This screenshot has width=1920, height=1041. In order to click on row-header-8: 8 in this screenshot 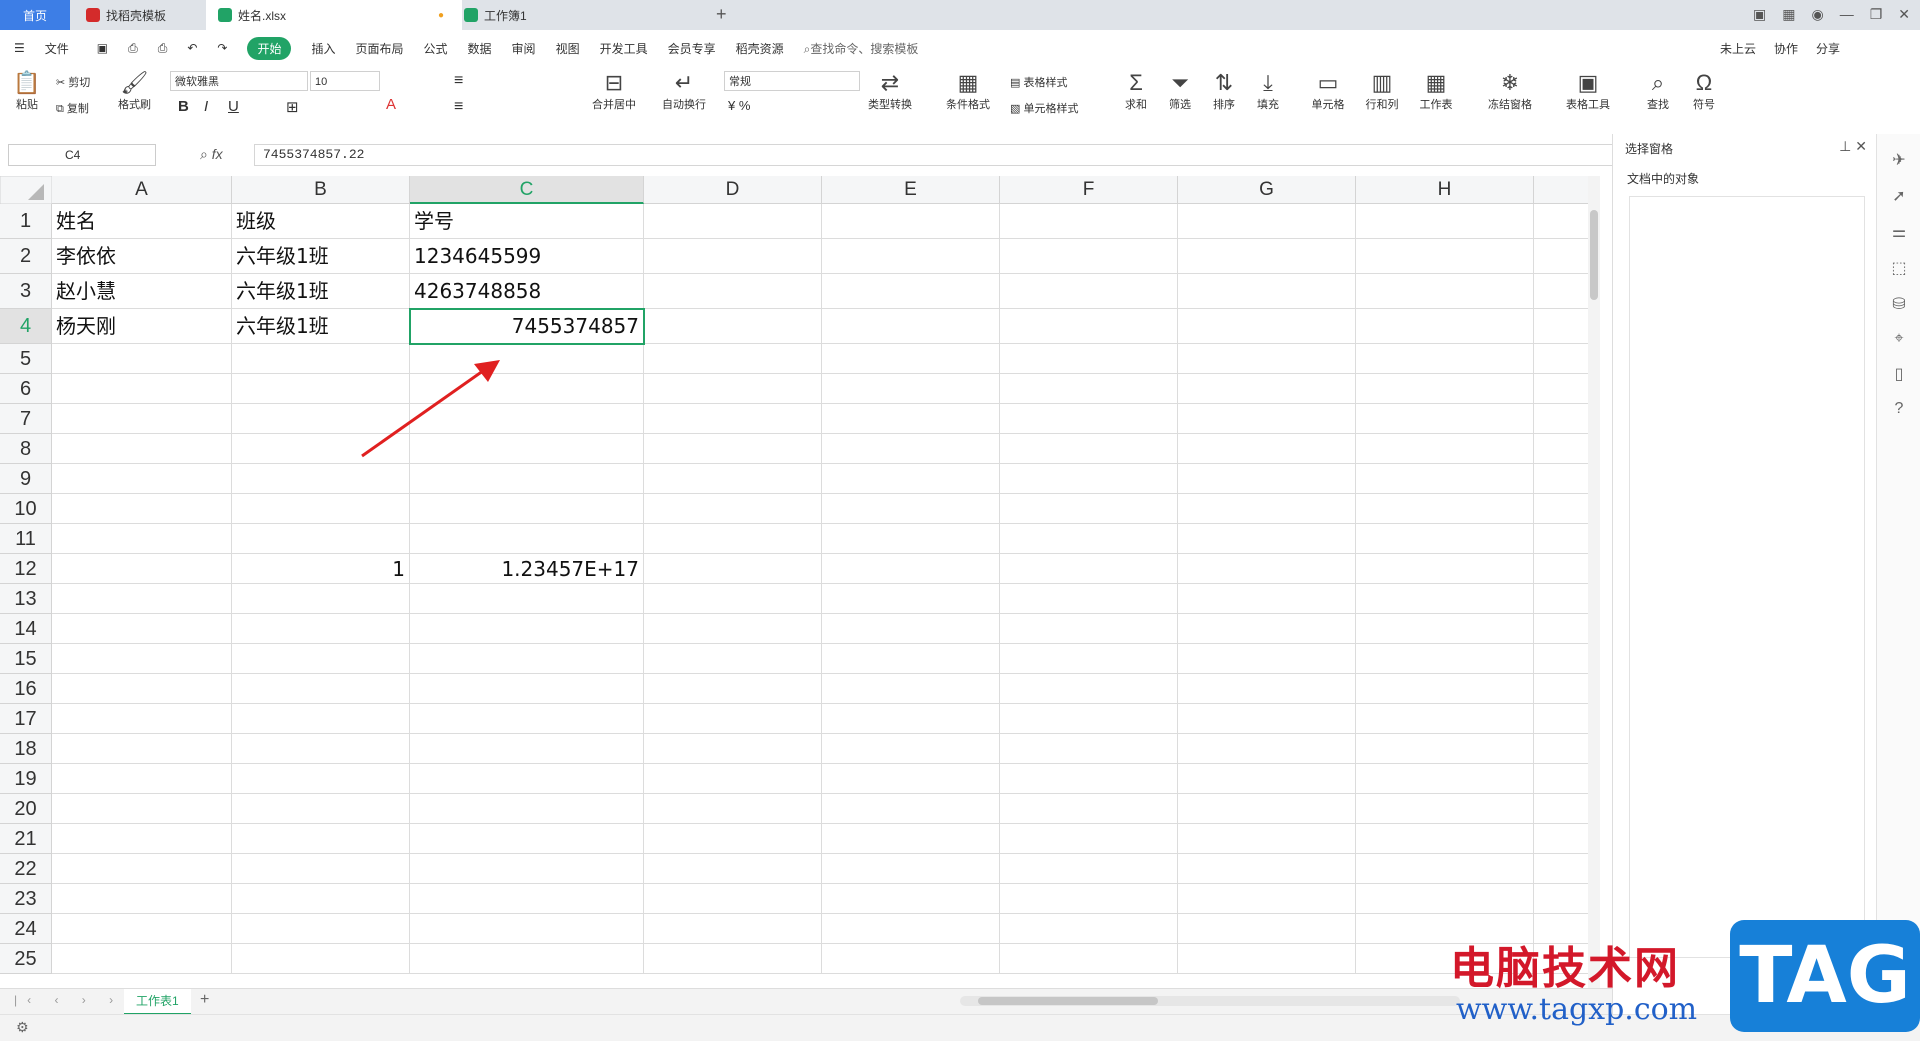, I will do `click(26, 449)`.